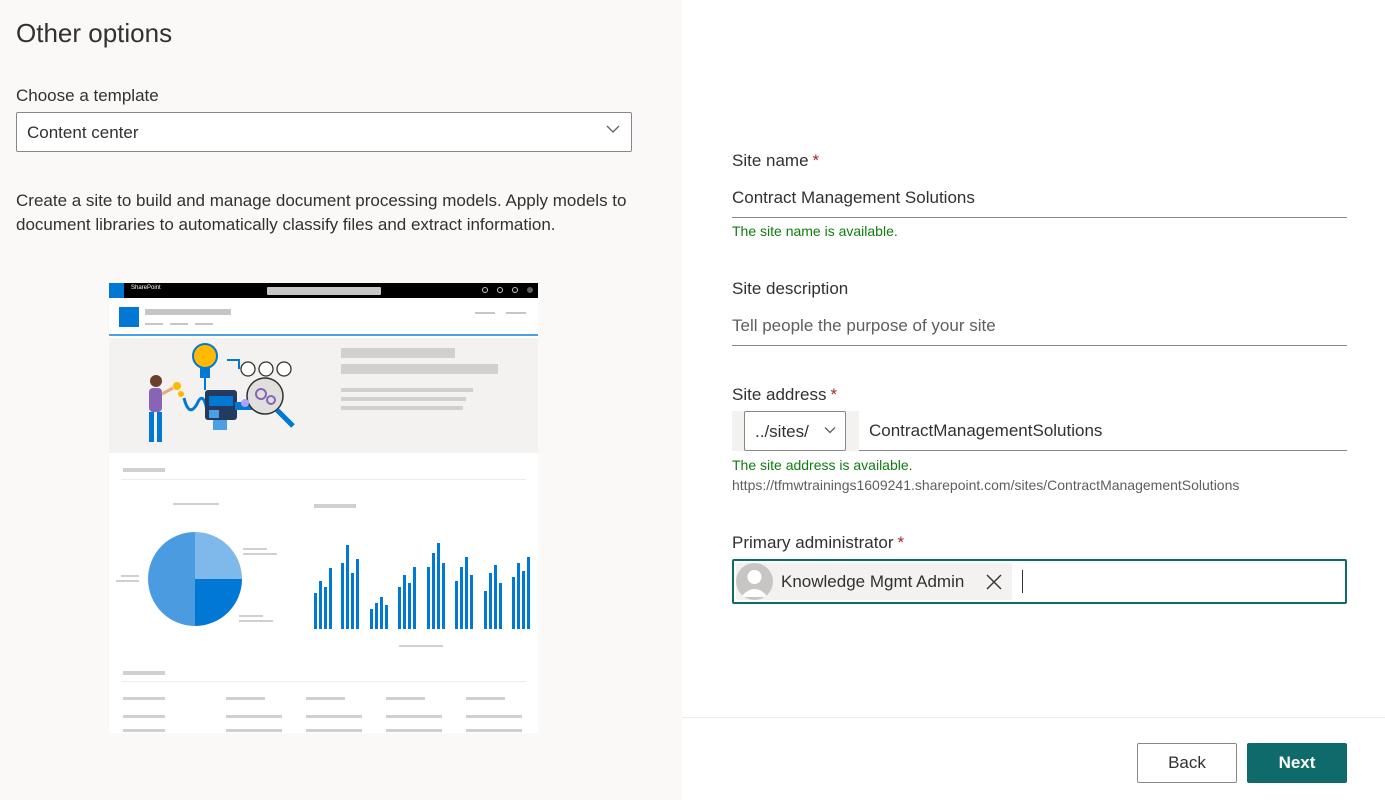 The width and height of the screenshot is (1385, 800). Describe the element at coordinates (754, 581) in the screenshot. I see `user-avatar-icon` at that location.